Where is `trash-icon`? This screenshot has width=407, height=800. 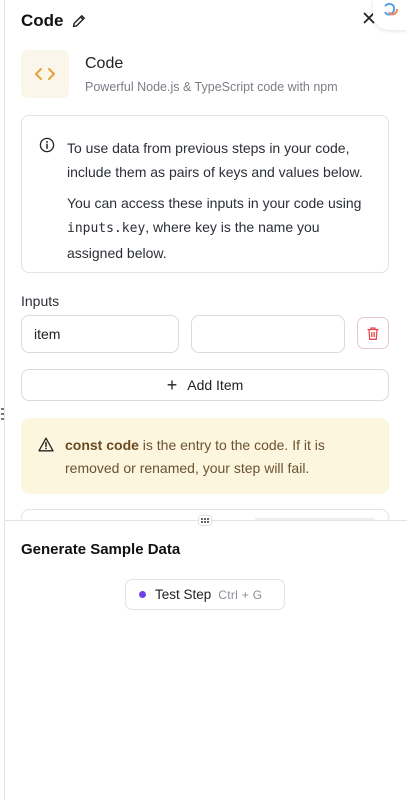 trash-icon is located at coordinates (373, 333).